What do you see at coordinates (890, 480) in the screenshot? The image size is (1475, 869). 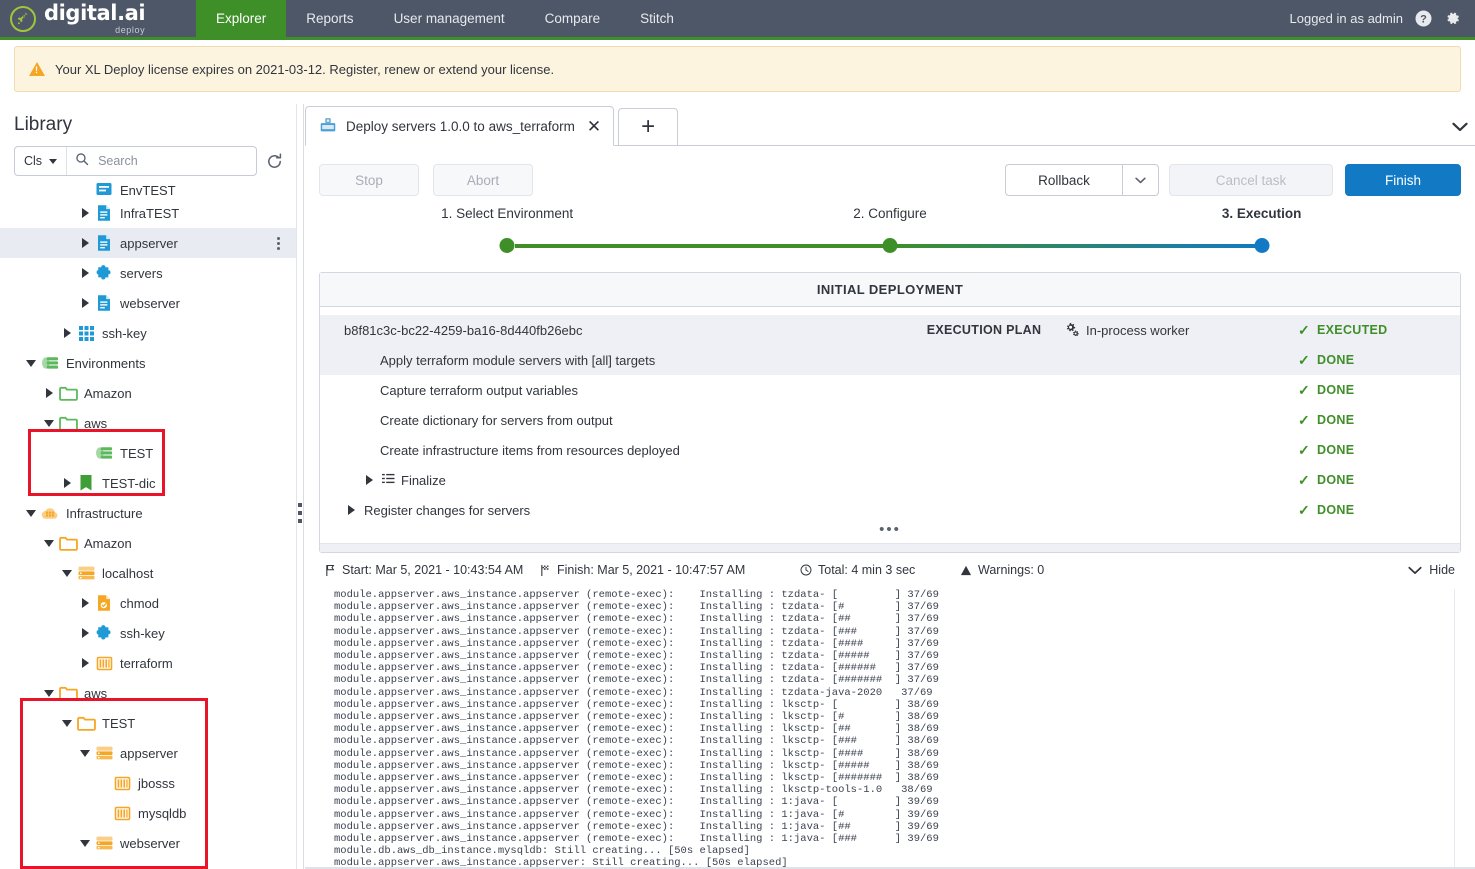 I see `execution-row: Finalize ✓ DONE` at bounding box center [890, 480].